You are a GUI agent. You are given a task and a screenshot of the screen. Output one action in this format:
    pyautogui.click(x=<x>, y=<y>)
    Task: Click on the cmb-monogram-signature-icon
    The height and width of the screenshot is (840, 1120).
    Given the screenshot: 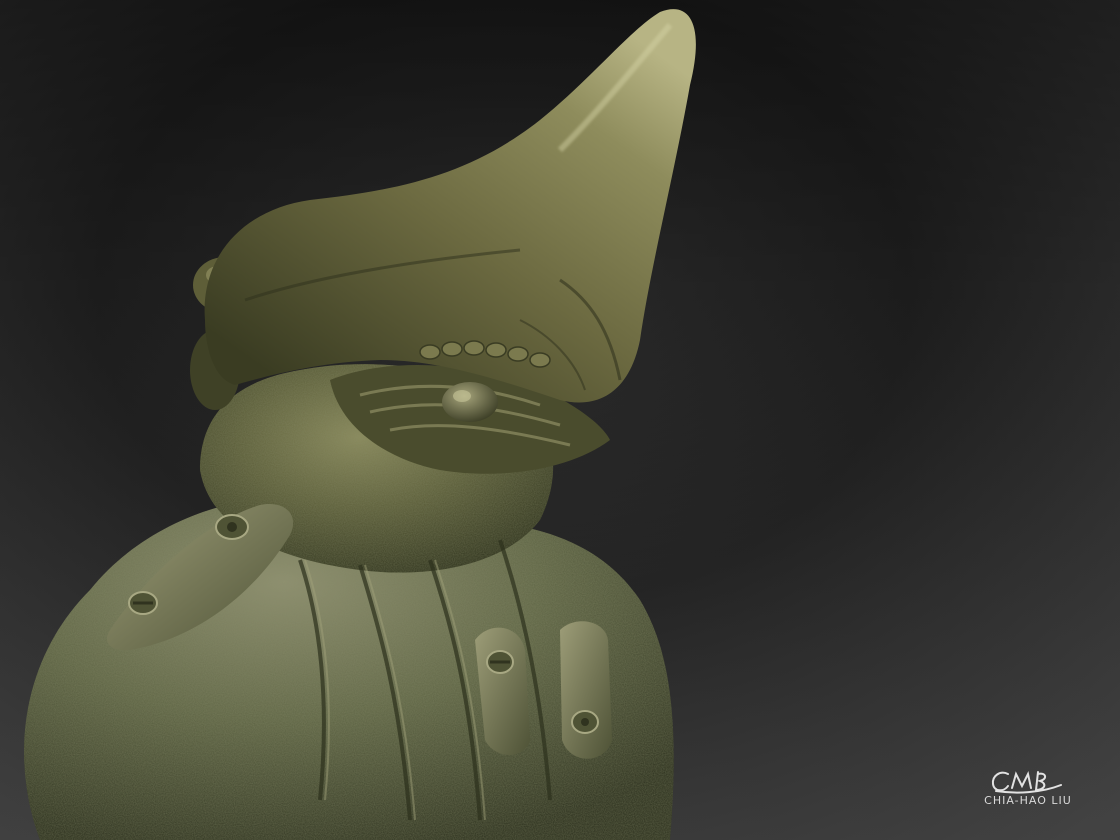 What is the action you would take?
    pyautogui.click(x=1026, y=782)
    